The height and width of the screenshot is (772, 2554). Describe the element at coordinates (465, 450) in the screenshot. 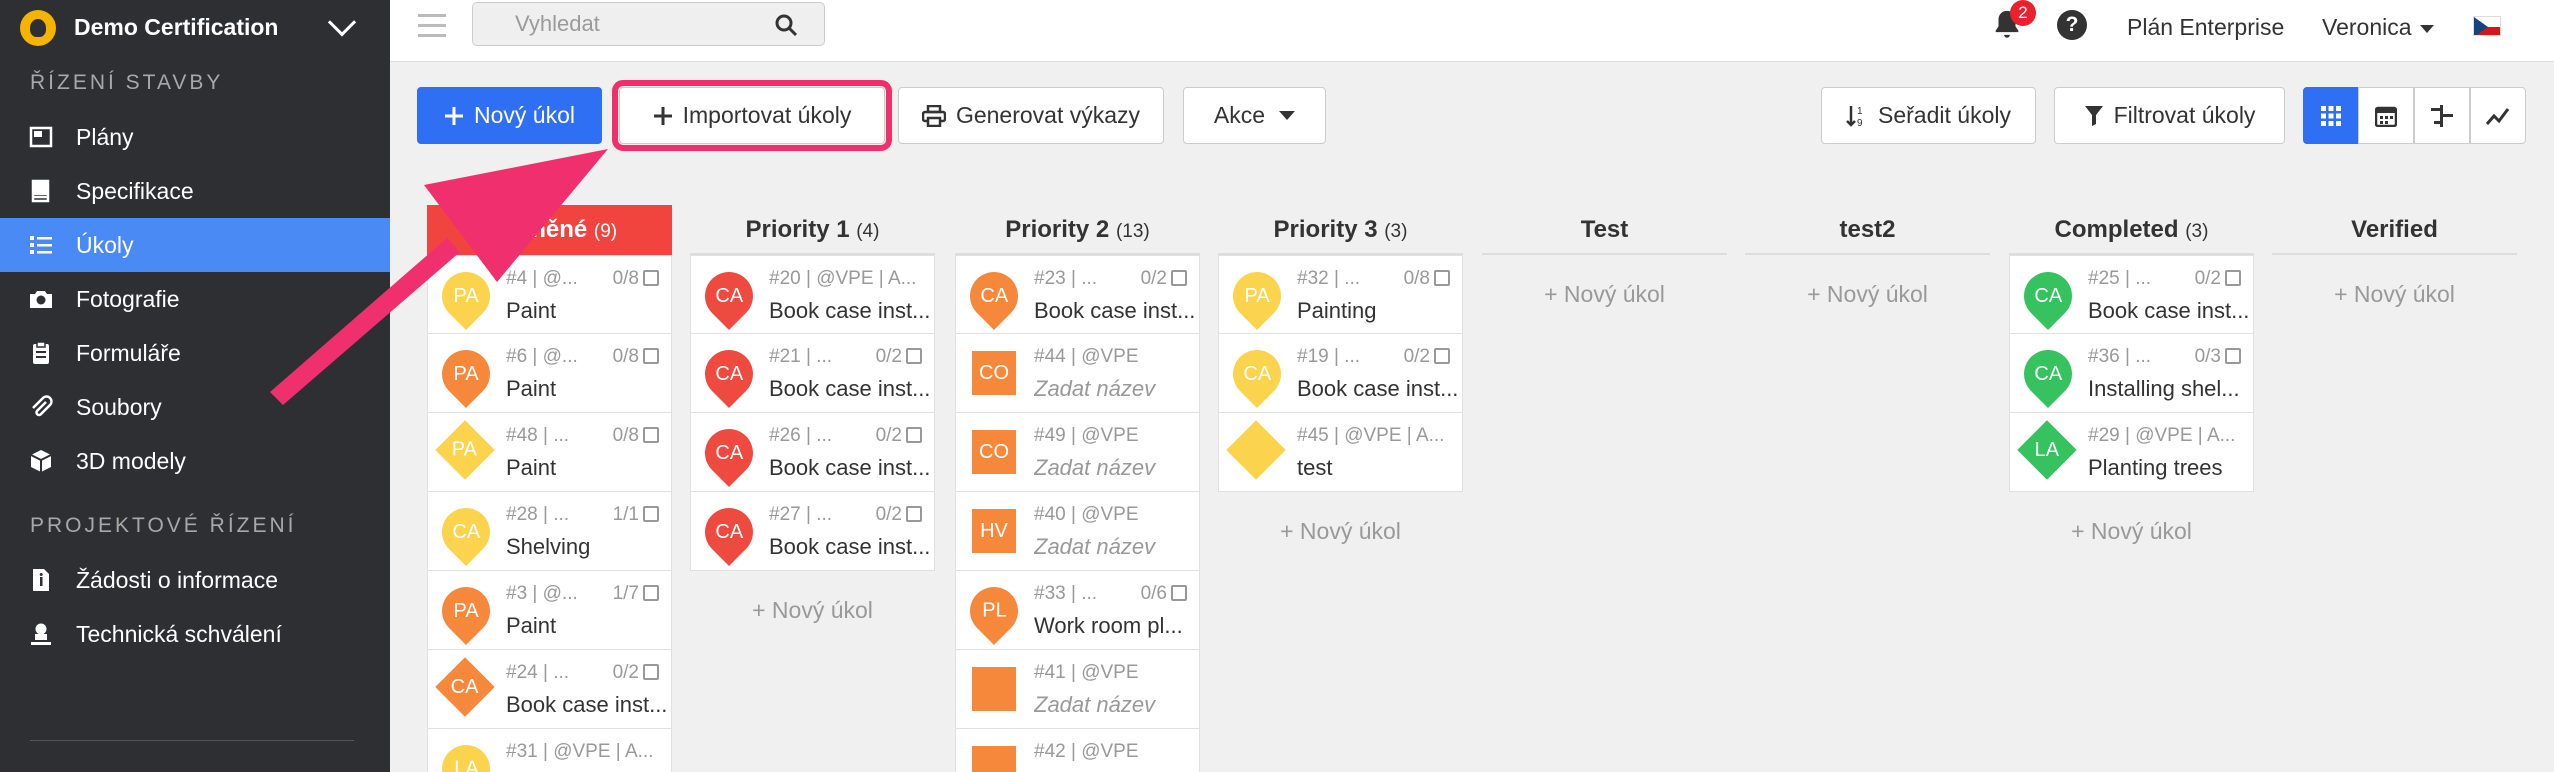

I see `diamond-marker-icon: PA` at that location.